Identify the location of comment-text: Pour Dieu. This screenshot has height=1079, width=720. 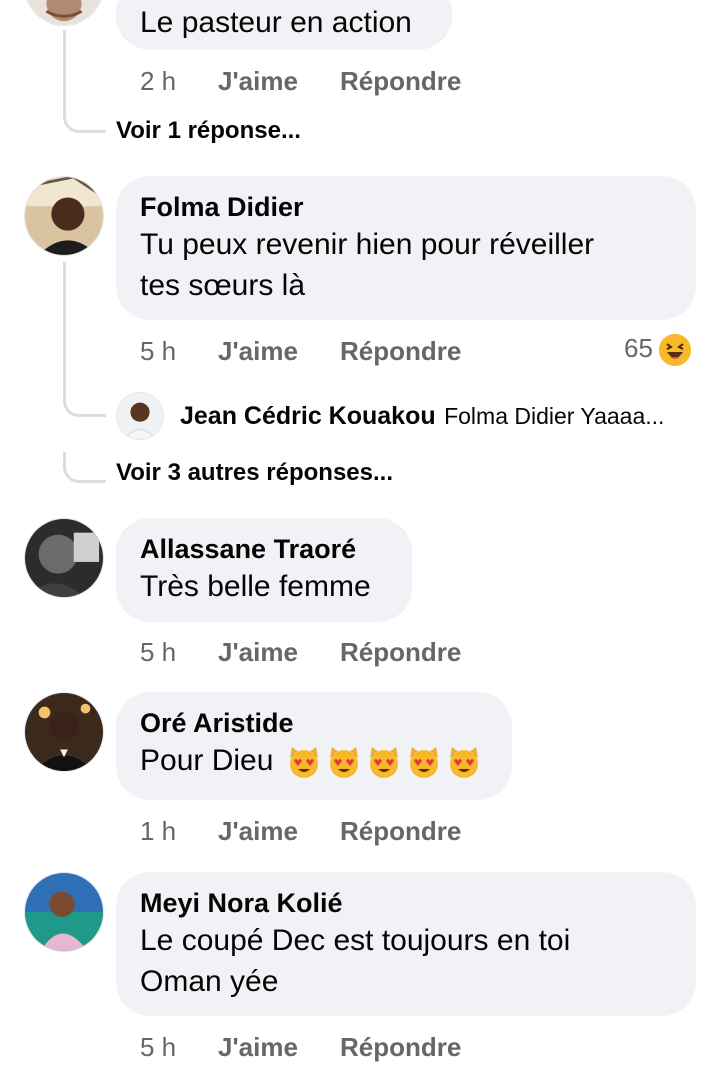
(314, 760).